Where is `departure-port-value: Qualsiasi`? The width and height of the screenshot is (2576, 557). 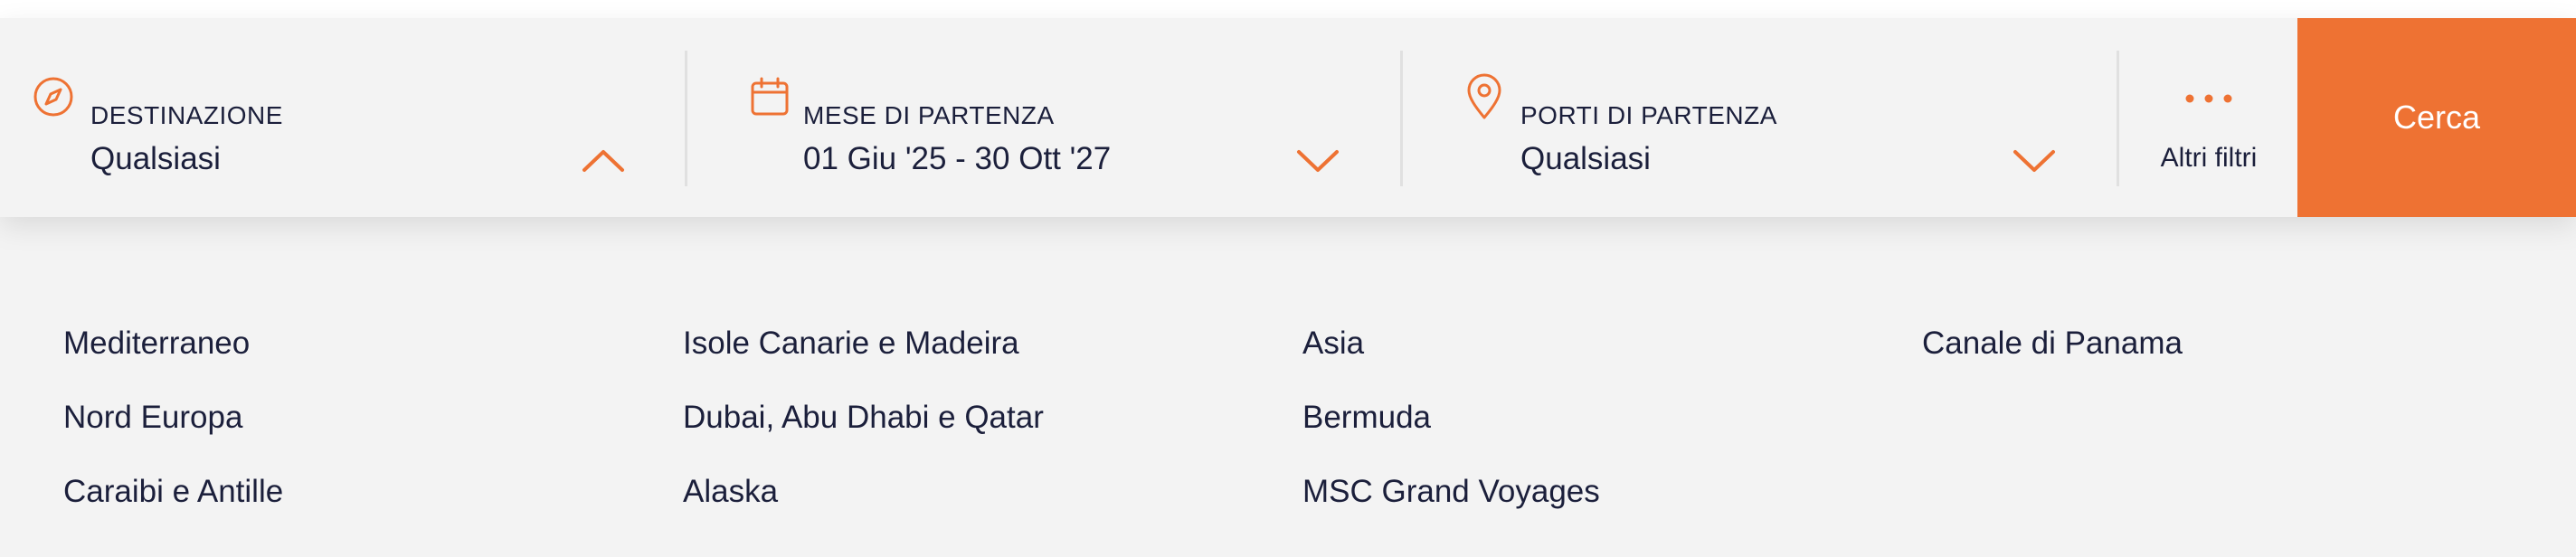 departure-port-value: Qualsiasi is located at coordinates (1585, 159).